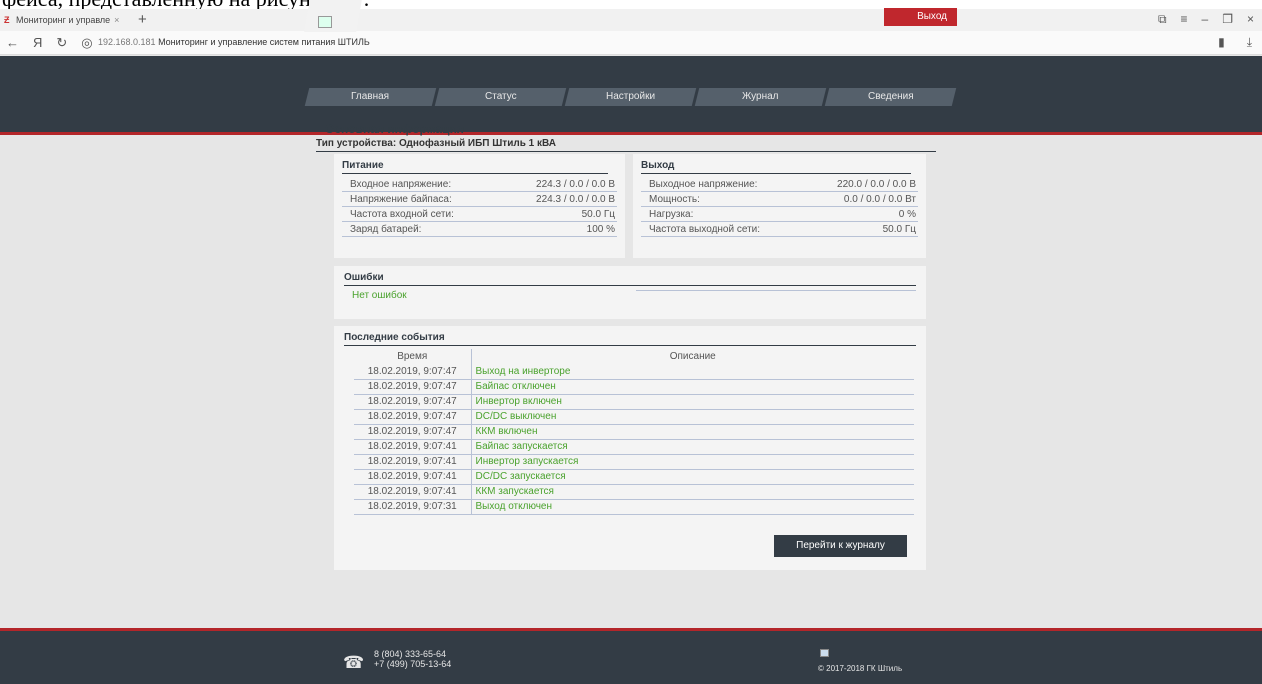  I want to click on event-description: ККМ включен, so click(692, 432).